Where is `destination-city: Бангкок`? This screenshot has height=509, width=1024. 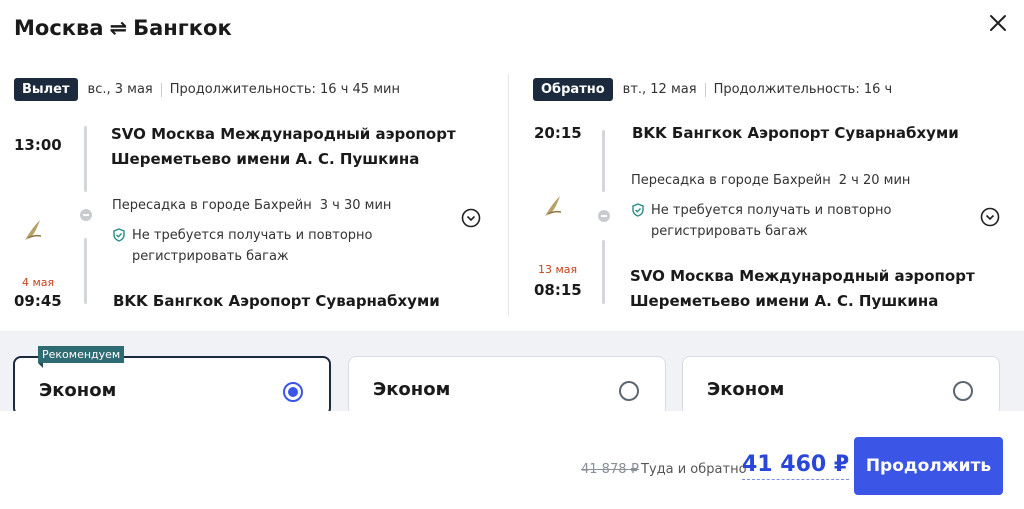 destination-city: Бангкок is located at coordinates (182, 28).